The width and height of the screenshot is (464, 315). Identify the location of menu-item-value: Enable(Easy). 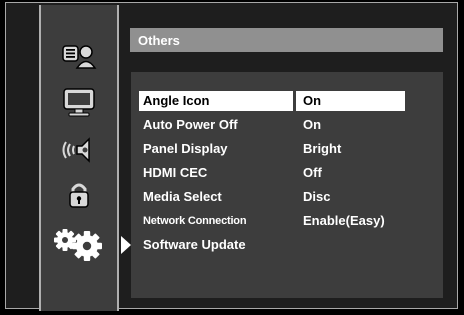
(350, 221).